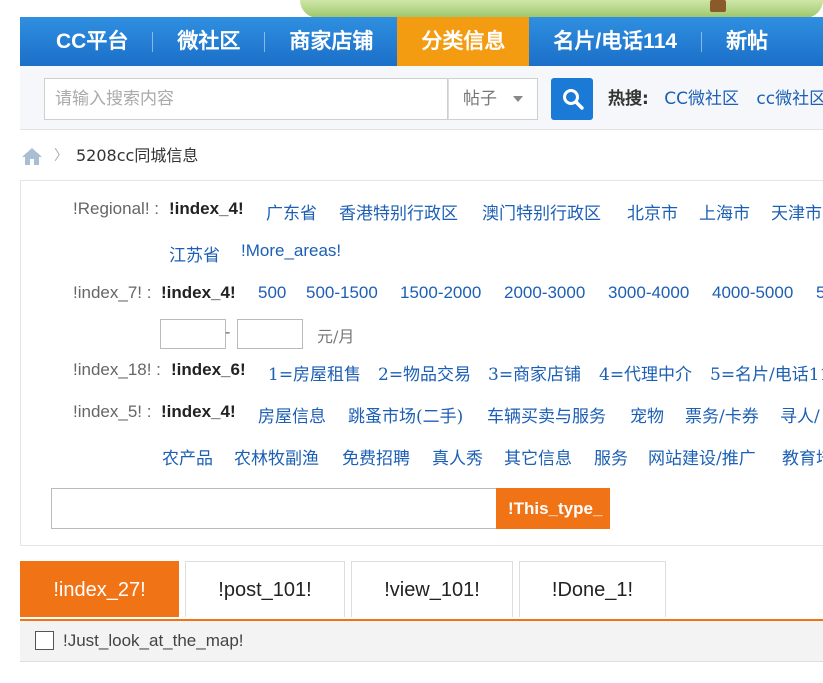 This screenshot has width=823, height=683. I want to click on type-option-link: 5=名片/电话11, so click(766, 372).